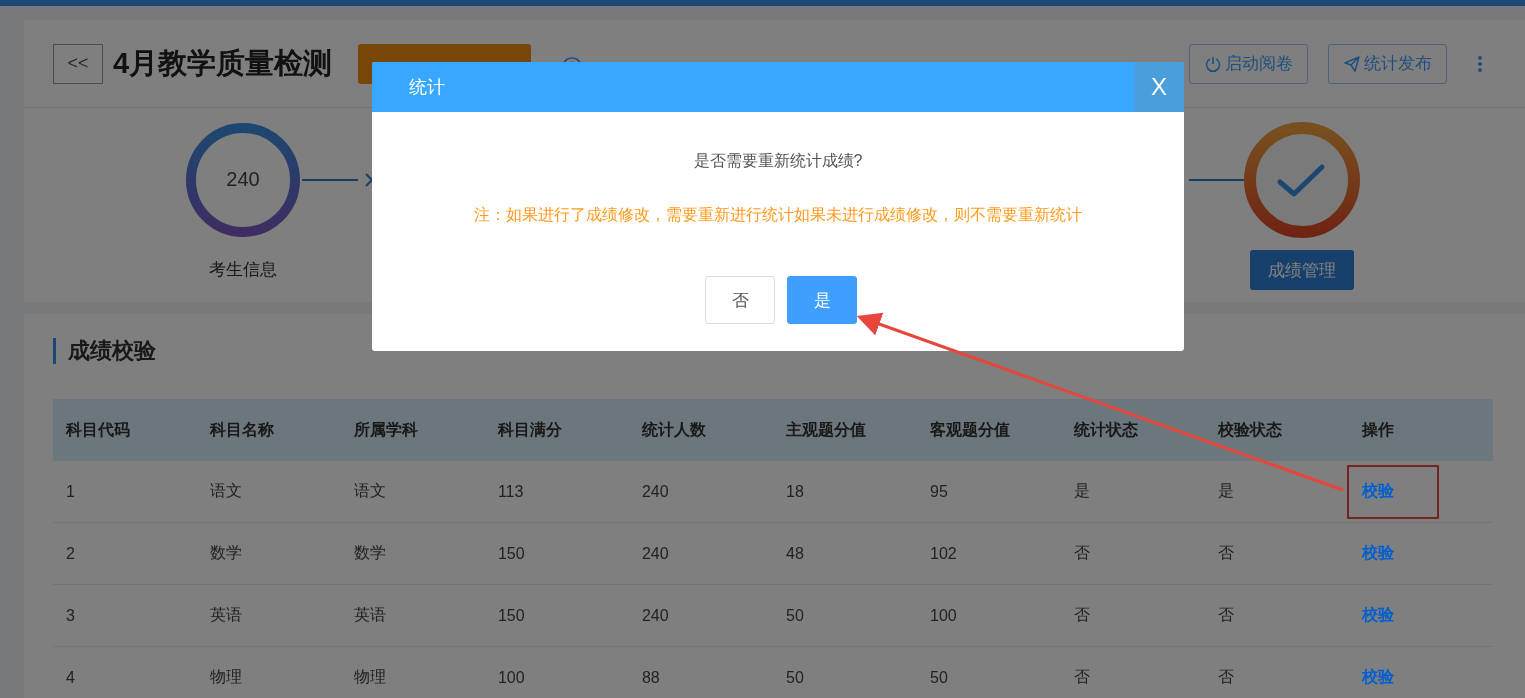 Image resolution: width=1525 pixels, height=698 pixels. What do you see at coordinates (778, 215) in the screenshot?
I see `dialog-note: 注：如果进行了成绩修改，需要重新进行统计如果未进行成绩修改，则不需要重新统计` at bounding box center [778, 215].